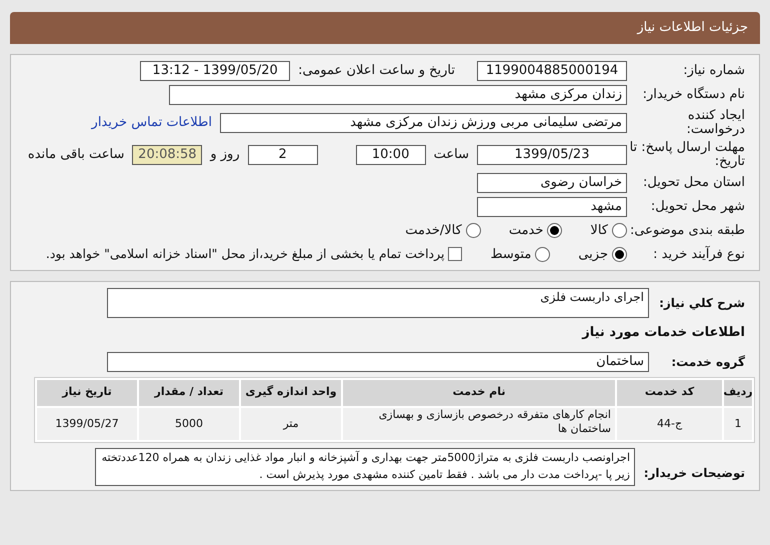 The image size is (770, 545). I want to click on field-label: توضیحات خریدار:, so click(693, 473).